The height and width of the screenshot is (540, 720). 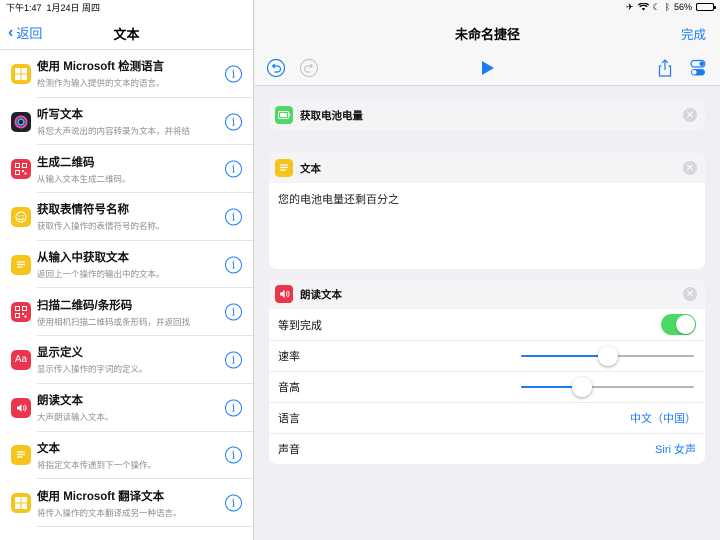 I want to click on rate-label: 速率, so click(x=289, y=357).